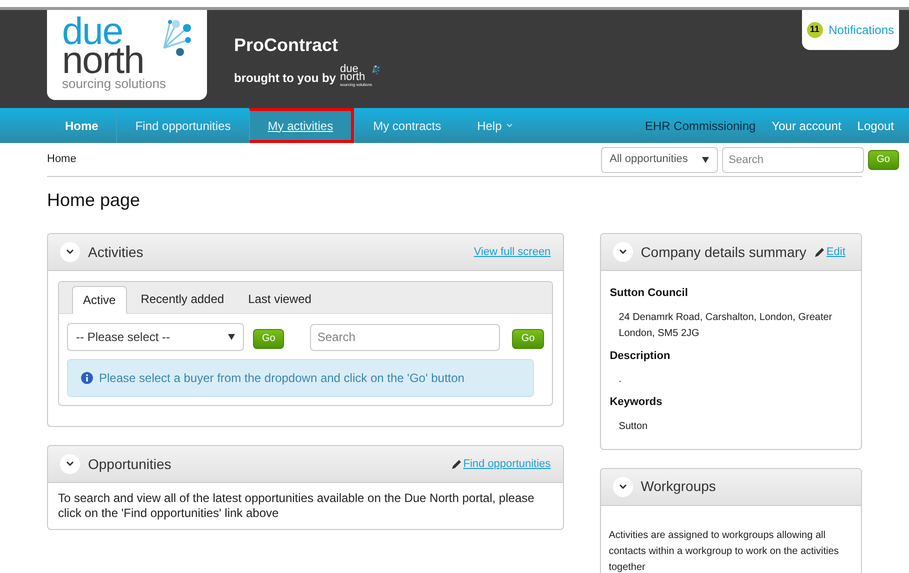 The width and height of the screenshot is (909, 573). What do you see at coordinates (807, 125) in the screenshot?
I see `nav-link: Your account` at bounding box center [807, 125].